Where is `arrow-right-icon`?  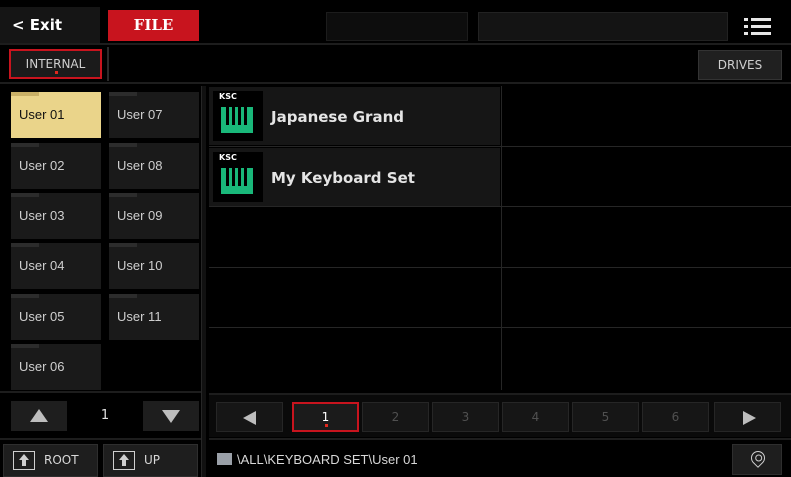 arrow-right-icon is located at coordinates (749, 418).